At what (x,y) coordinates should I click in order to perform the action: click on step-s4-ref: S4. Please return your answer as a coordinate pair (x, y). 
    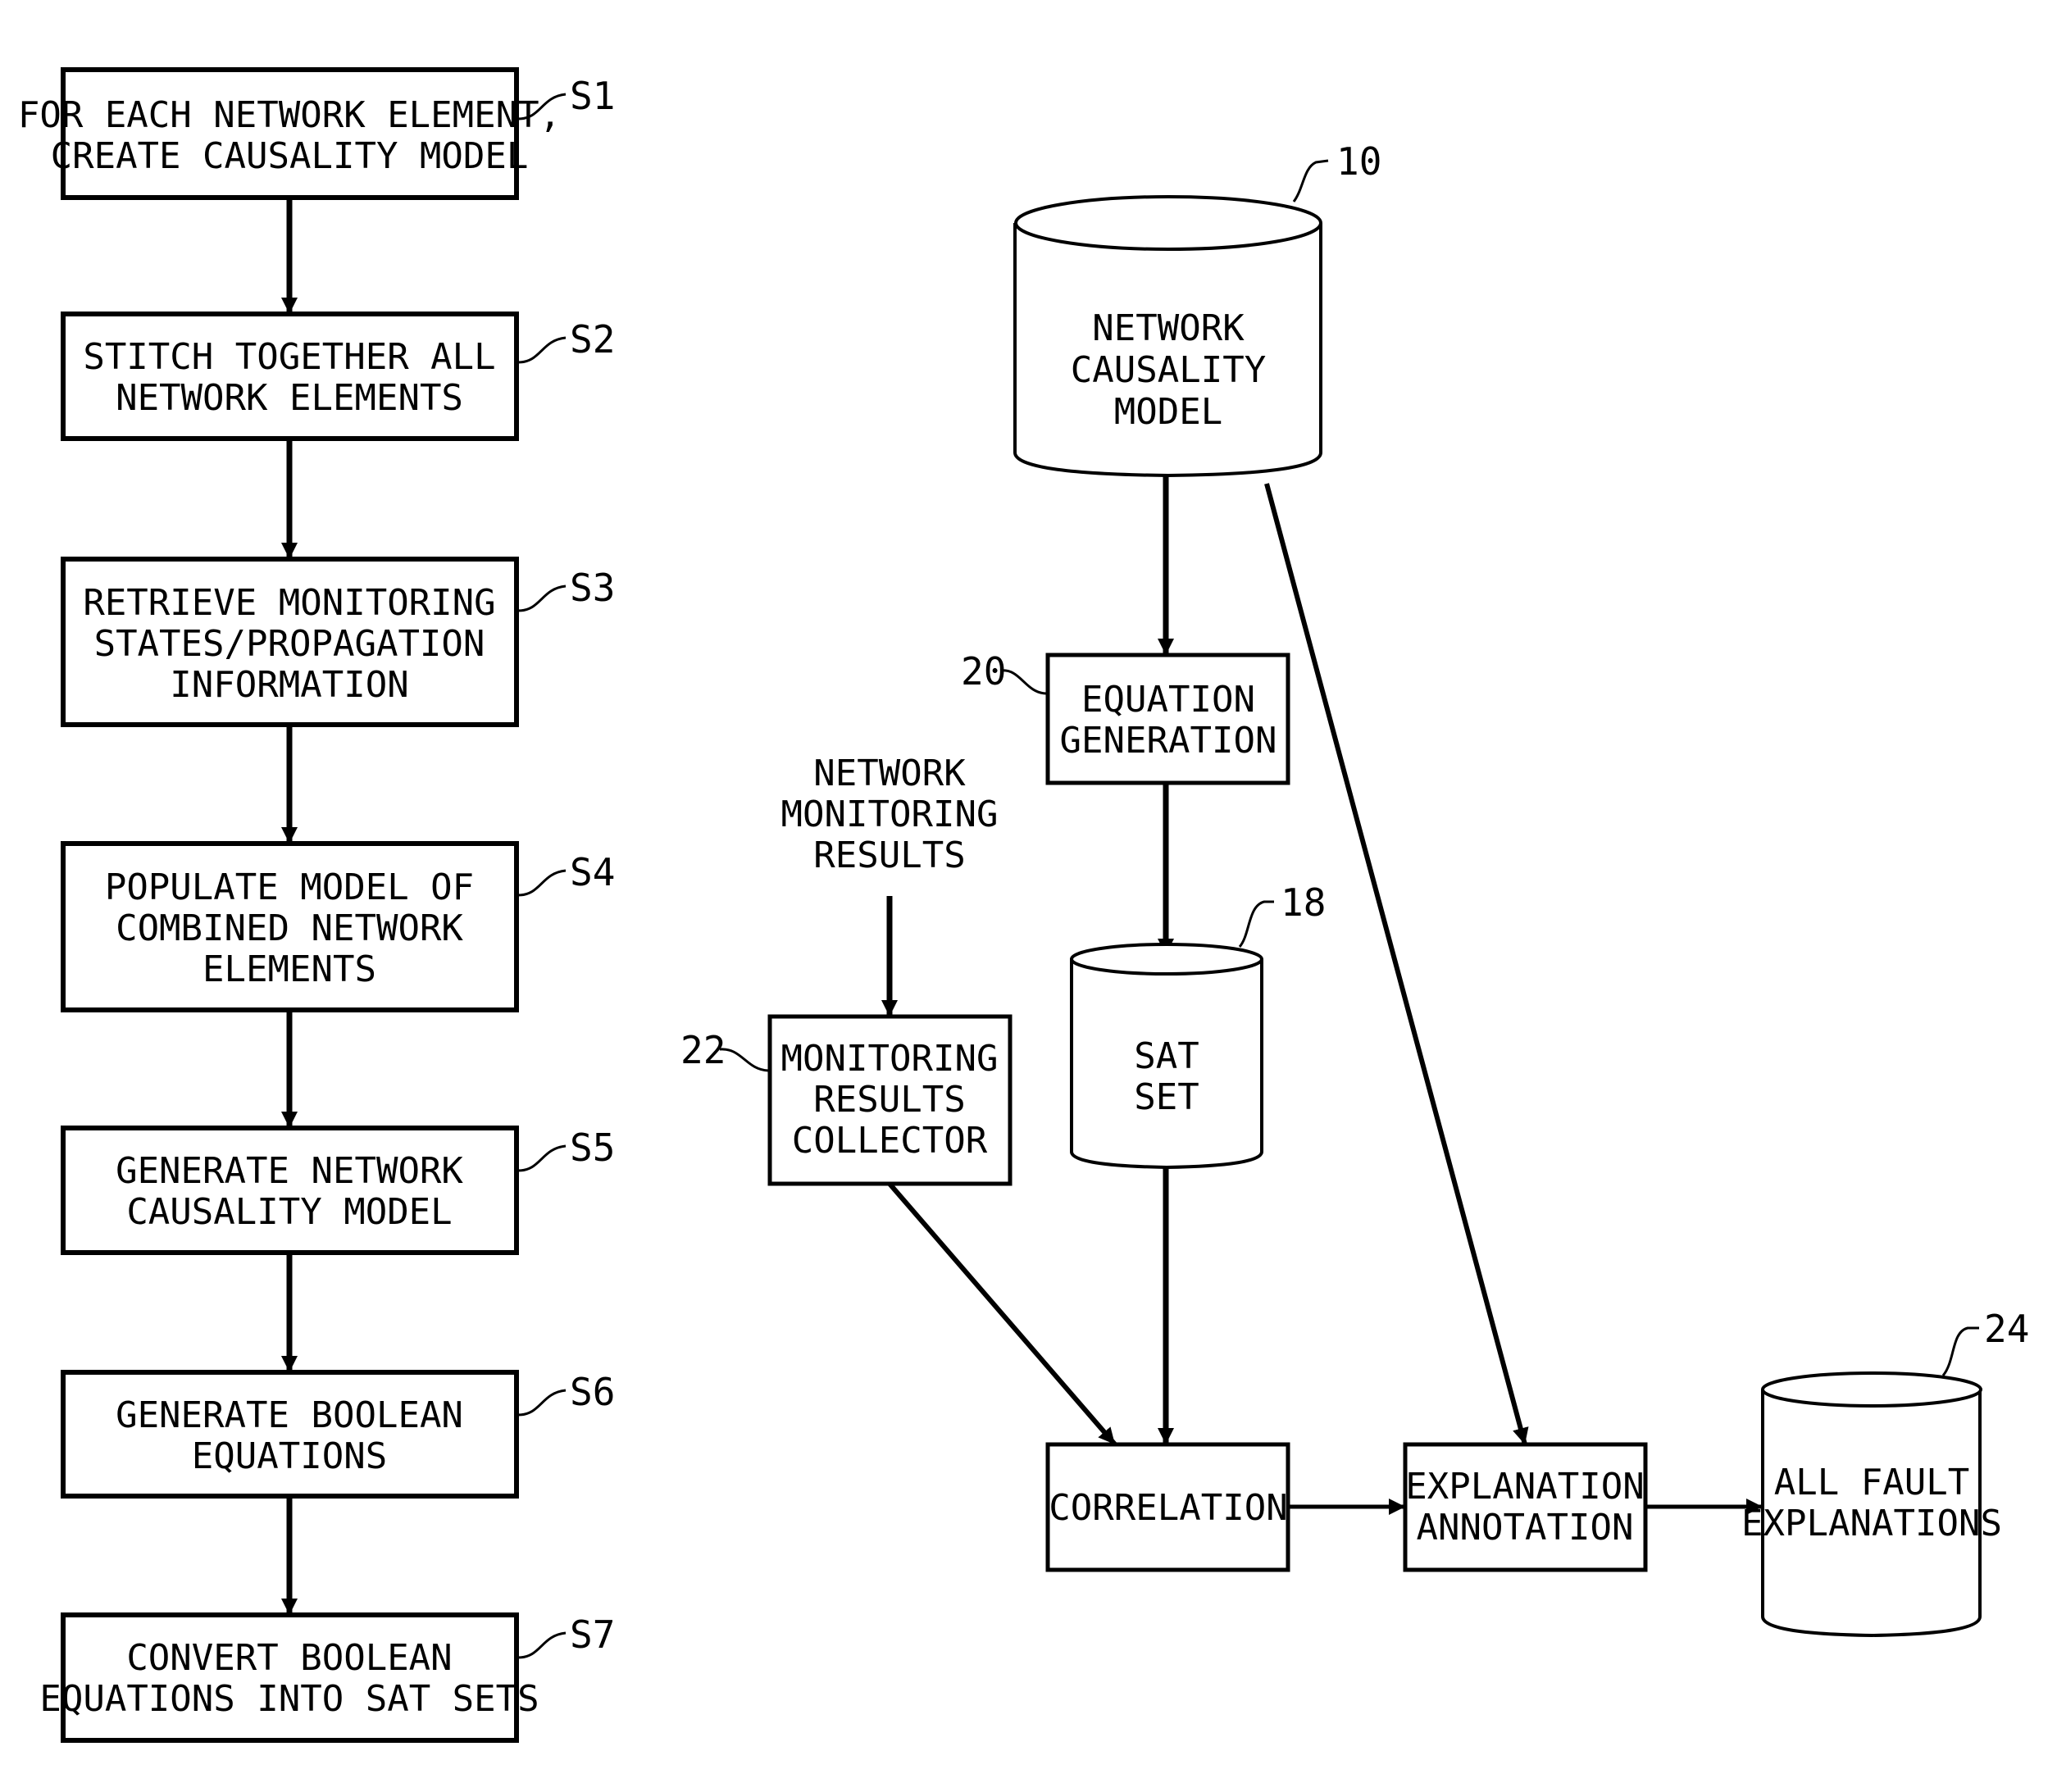
    Looking at the image, I should click on (592, 872).